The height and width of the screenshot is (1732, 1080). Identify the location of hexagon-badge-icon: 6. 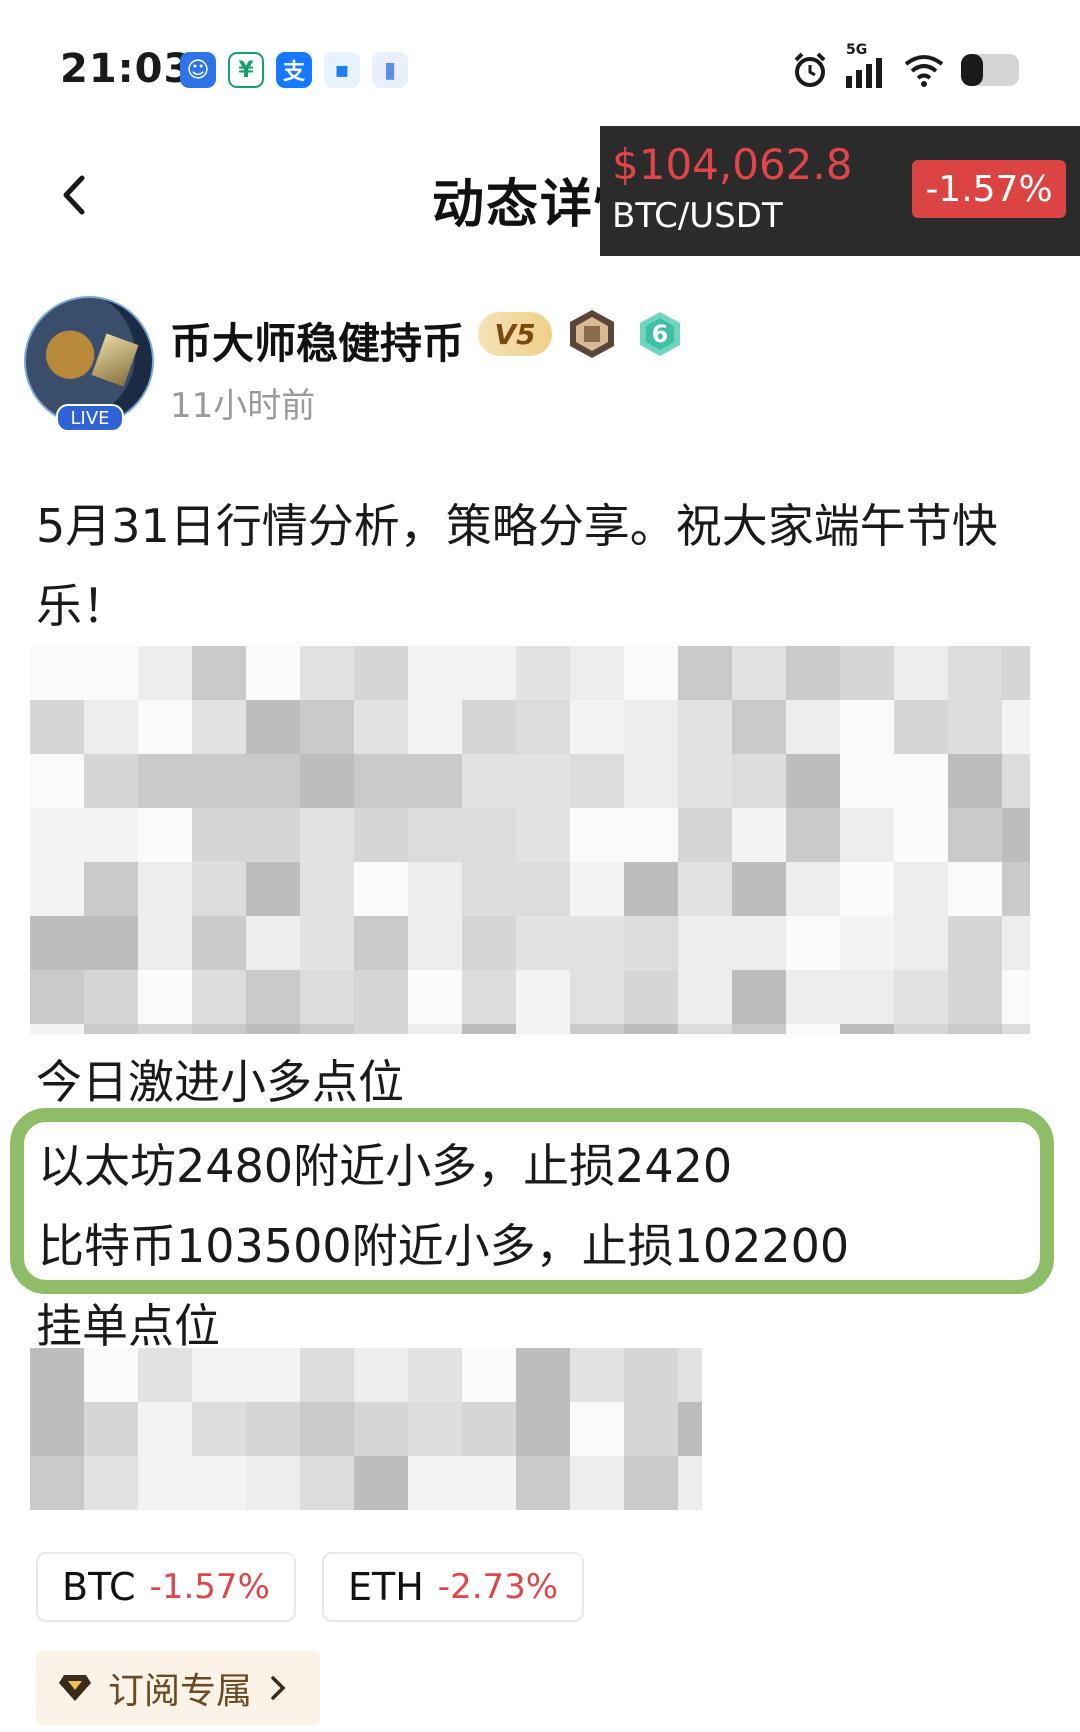
(660, 334).